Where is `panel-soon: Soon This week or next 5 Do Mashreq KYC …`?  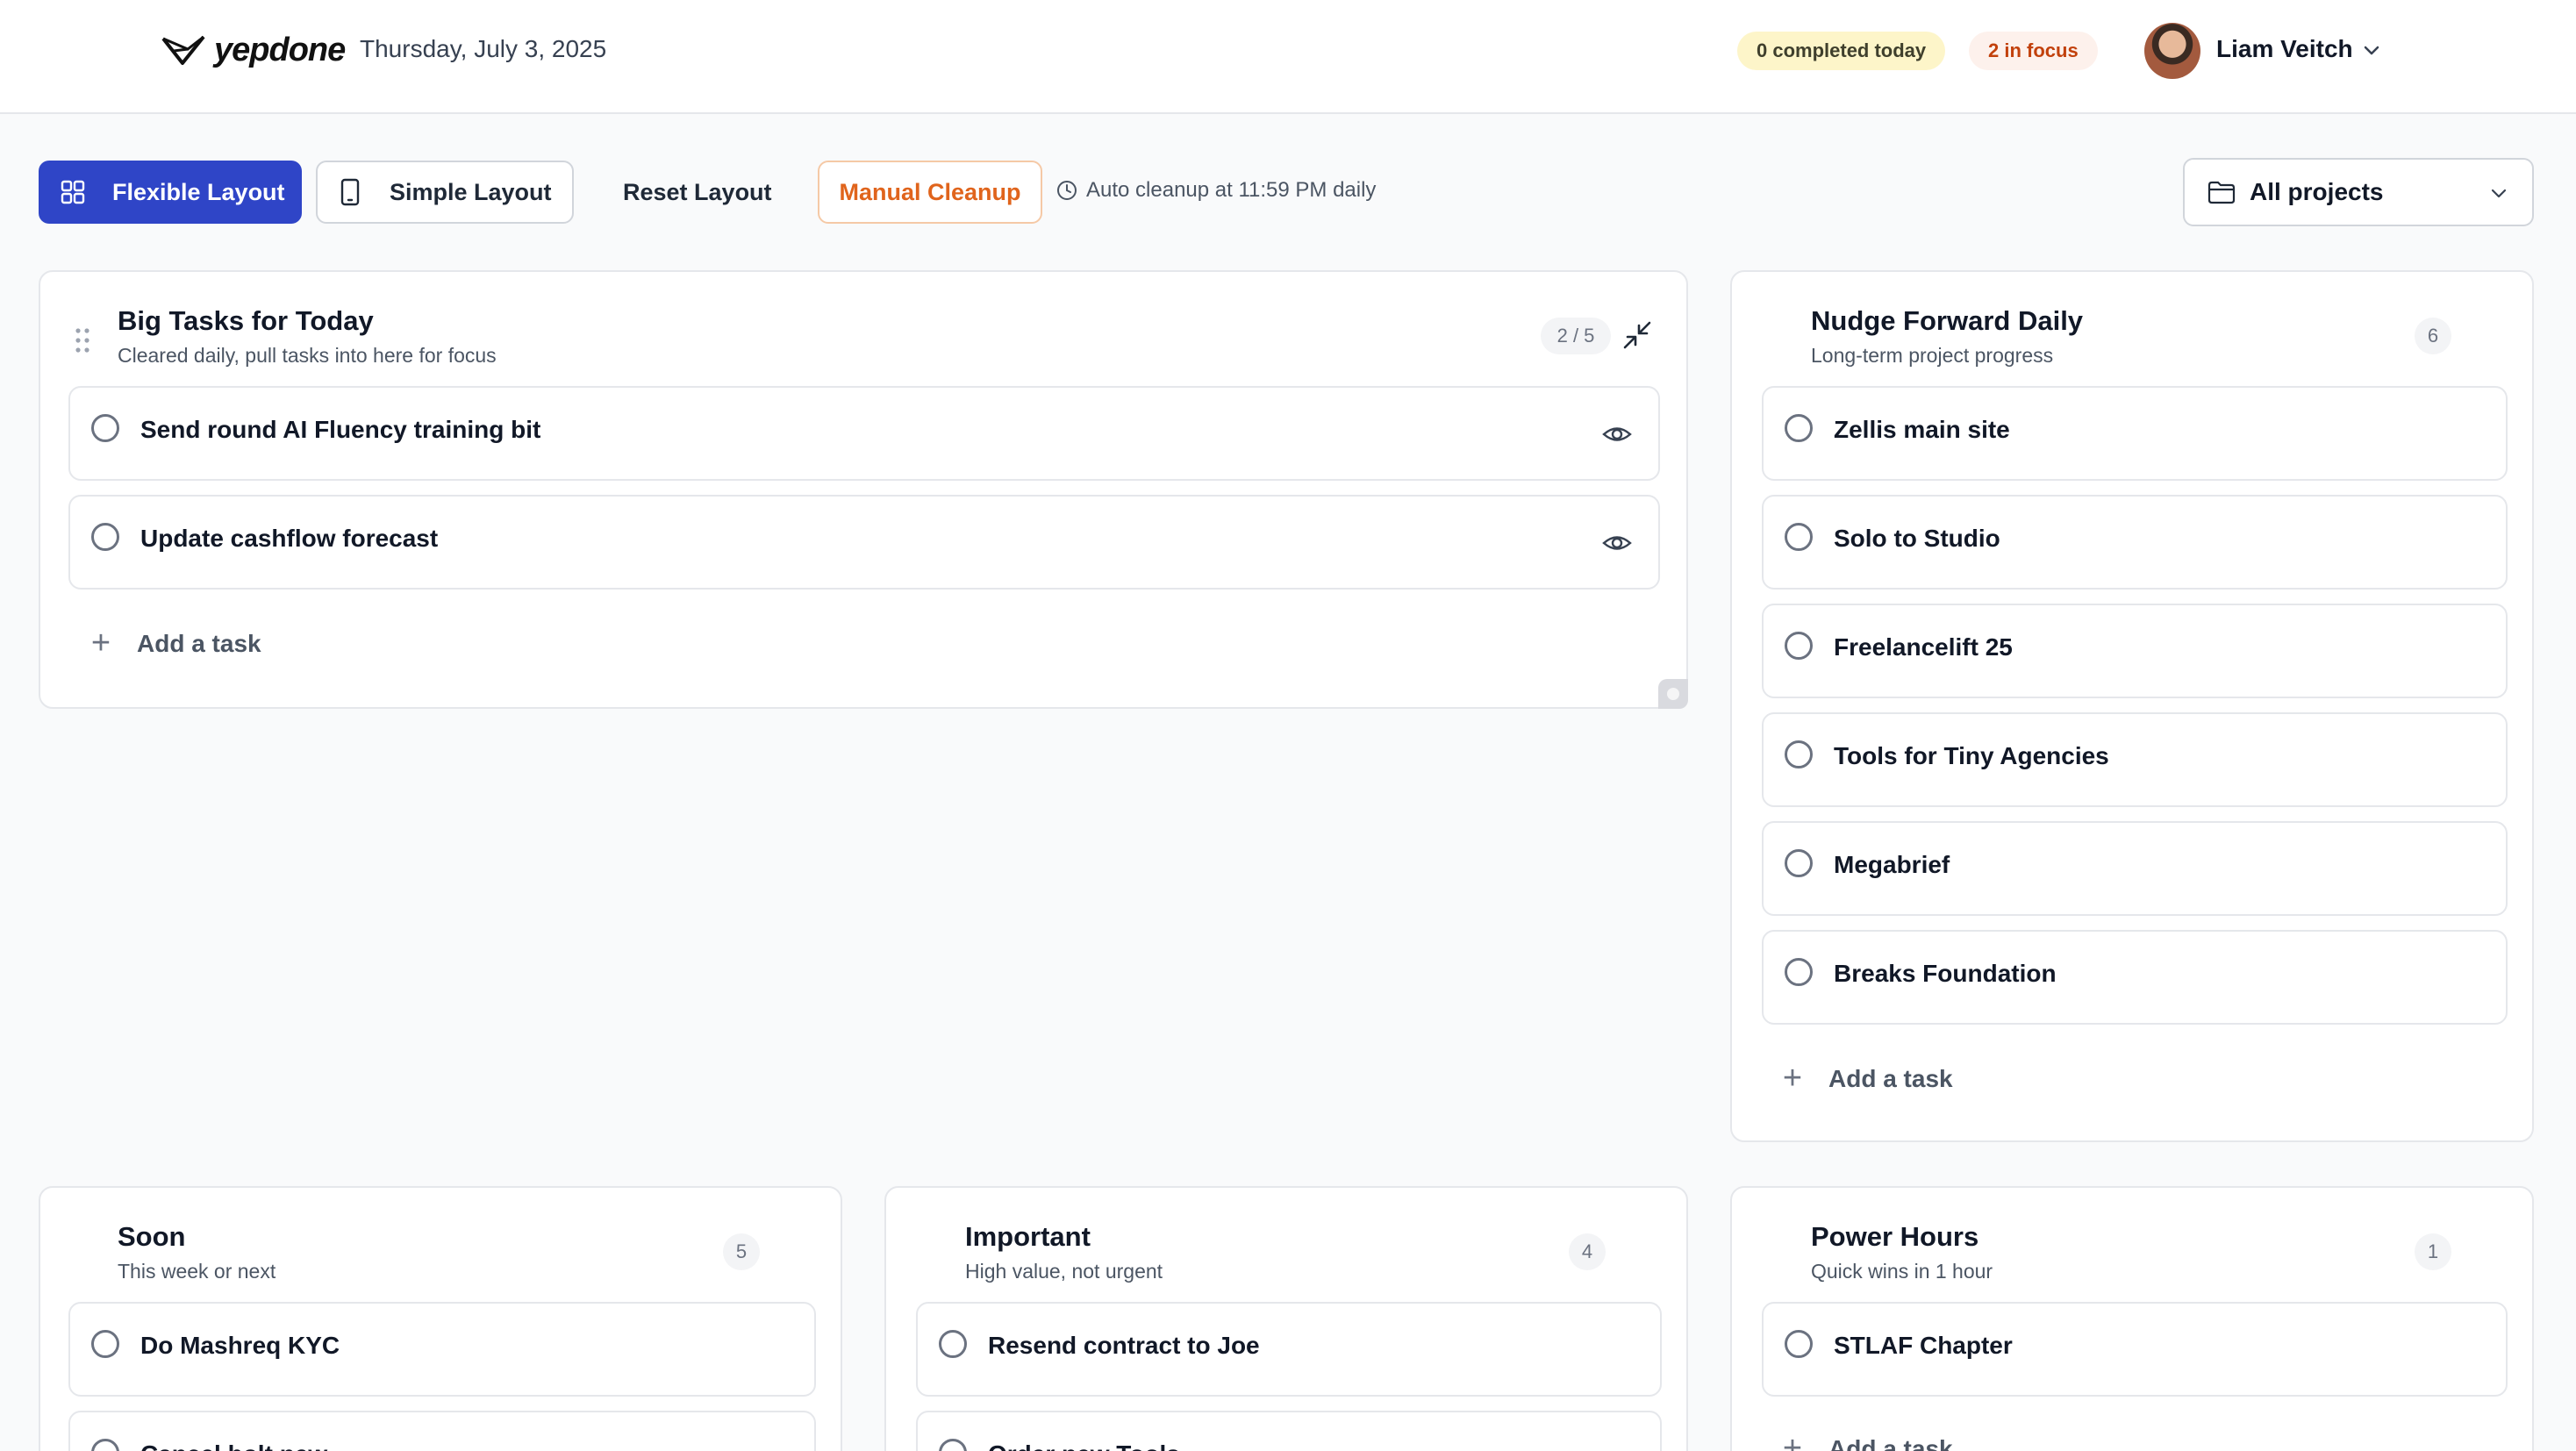 panel-soon: Soon This week or next 5 Do Mashreq KYC … is located at coordinates (440, 1318).